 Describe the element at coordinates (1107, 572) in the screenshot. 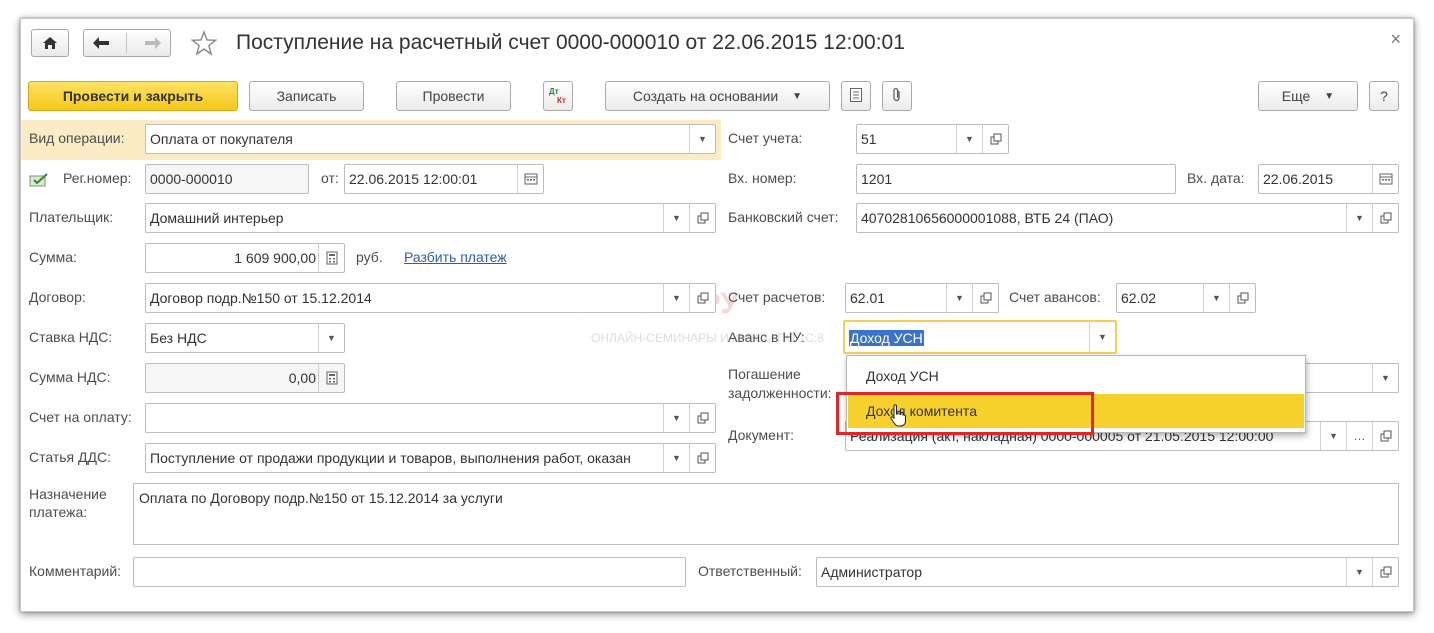

I see `responsible-field: Администратор ▼` at that location.